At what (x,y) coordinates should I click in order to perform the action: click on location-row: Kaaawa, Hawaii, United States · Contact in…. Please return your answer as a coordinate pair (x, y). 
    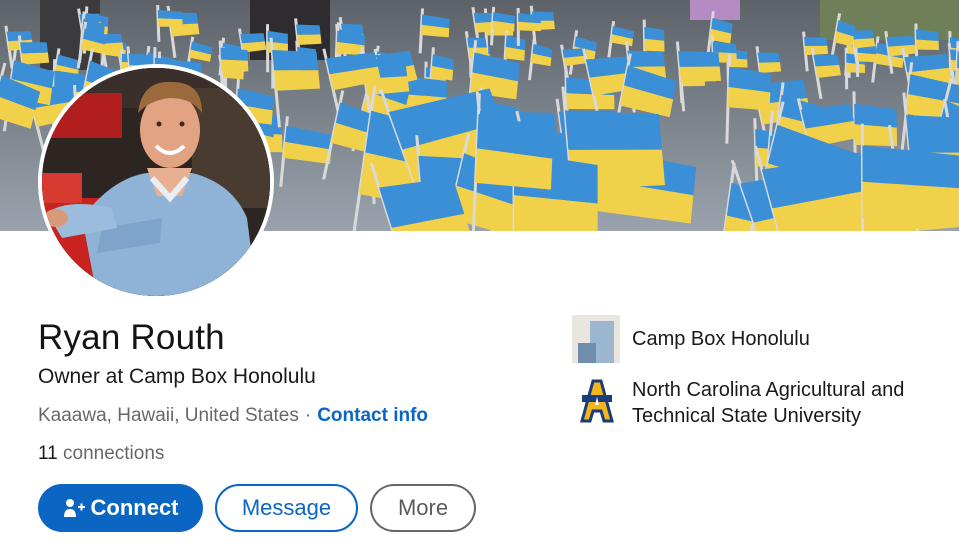
    Looking at the image, I should click on (233, 416).